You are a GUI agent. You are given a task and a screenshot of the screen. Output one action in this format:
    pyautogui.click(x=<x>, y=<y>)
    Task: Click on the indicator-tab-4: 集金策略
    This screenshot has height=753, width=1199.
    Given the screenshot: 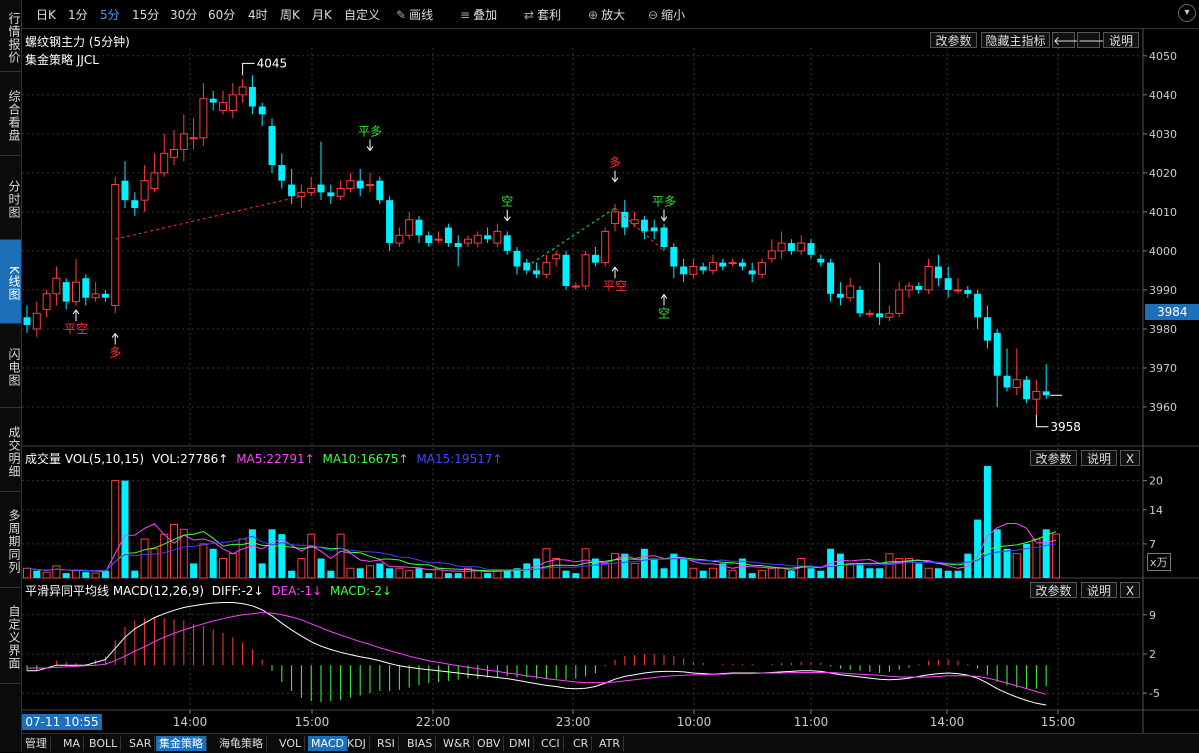 What is the action you would take?
    pyautogui.click(x=181, y=743)
    